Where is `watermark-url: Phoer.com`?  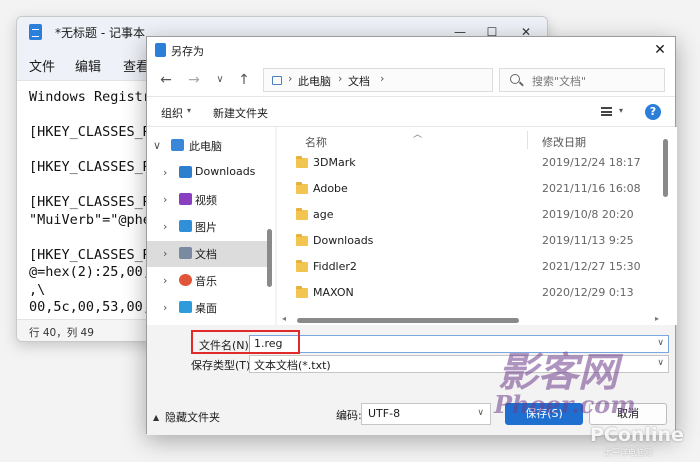
watermark-url: Phoer.com is located at coordinates (565, 404).